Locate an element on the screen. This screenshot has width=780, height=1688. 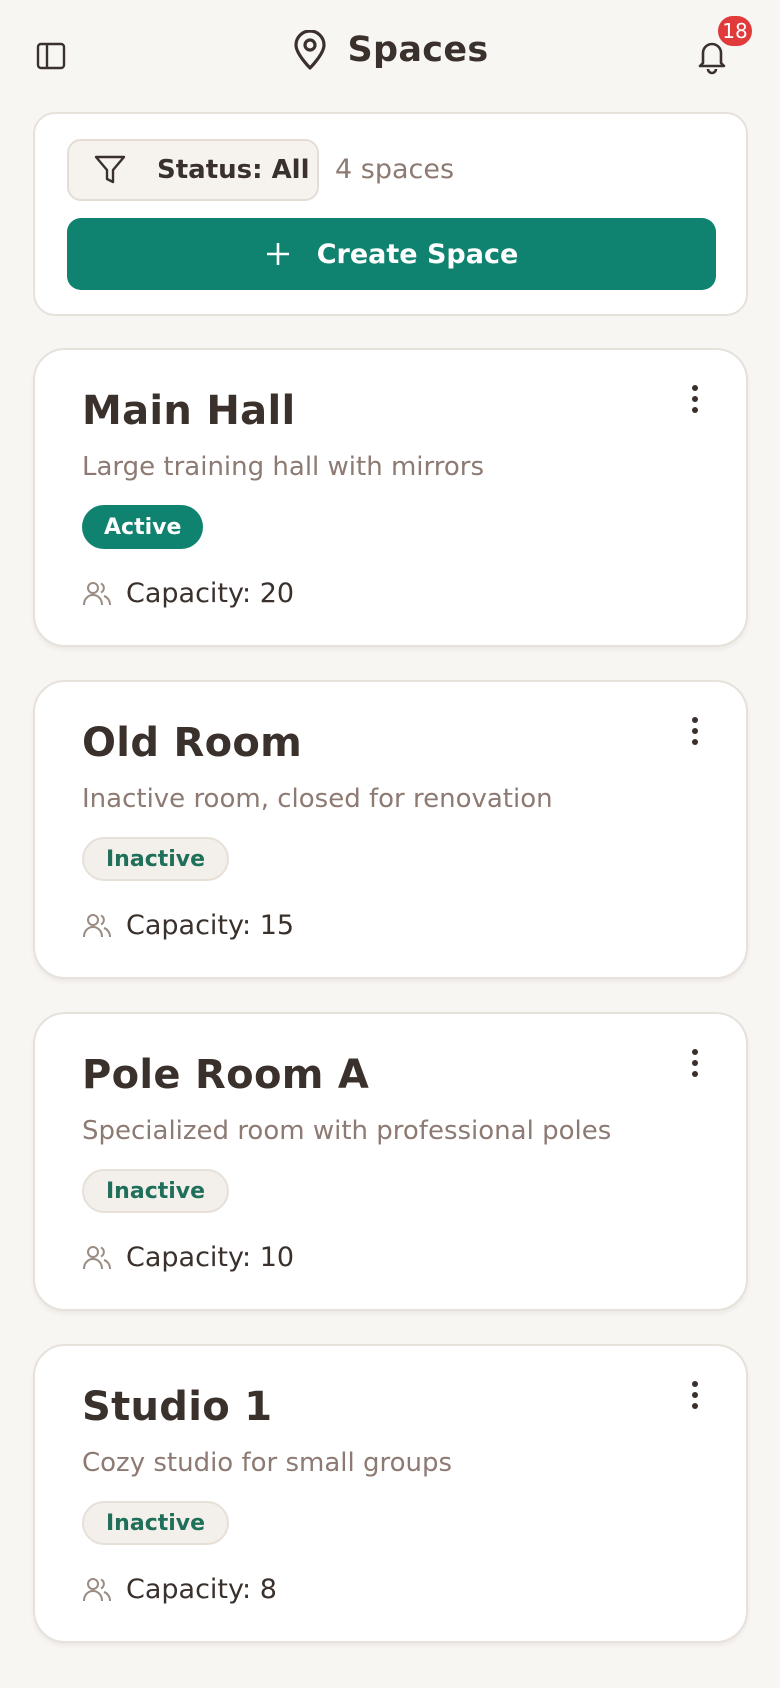
space-name: Main Hall is located at coordinates (189, 411).